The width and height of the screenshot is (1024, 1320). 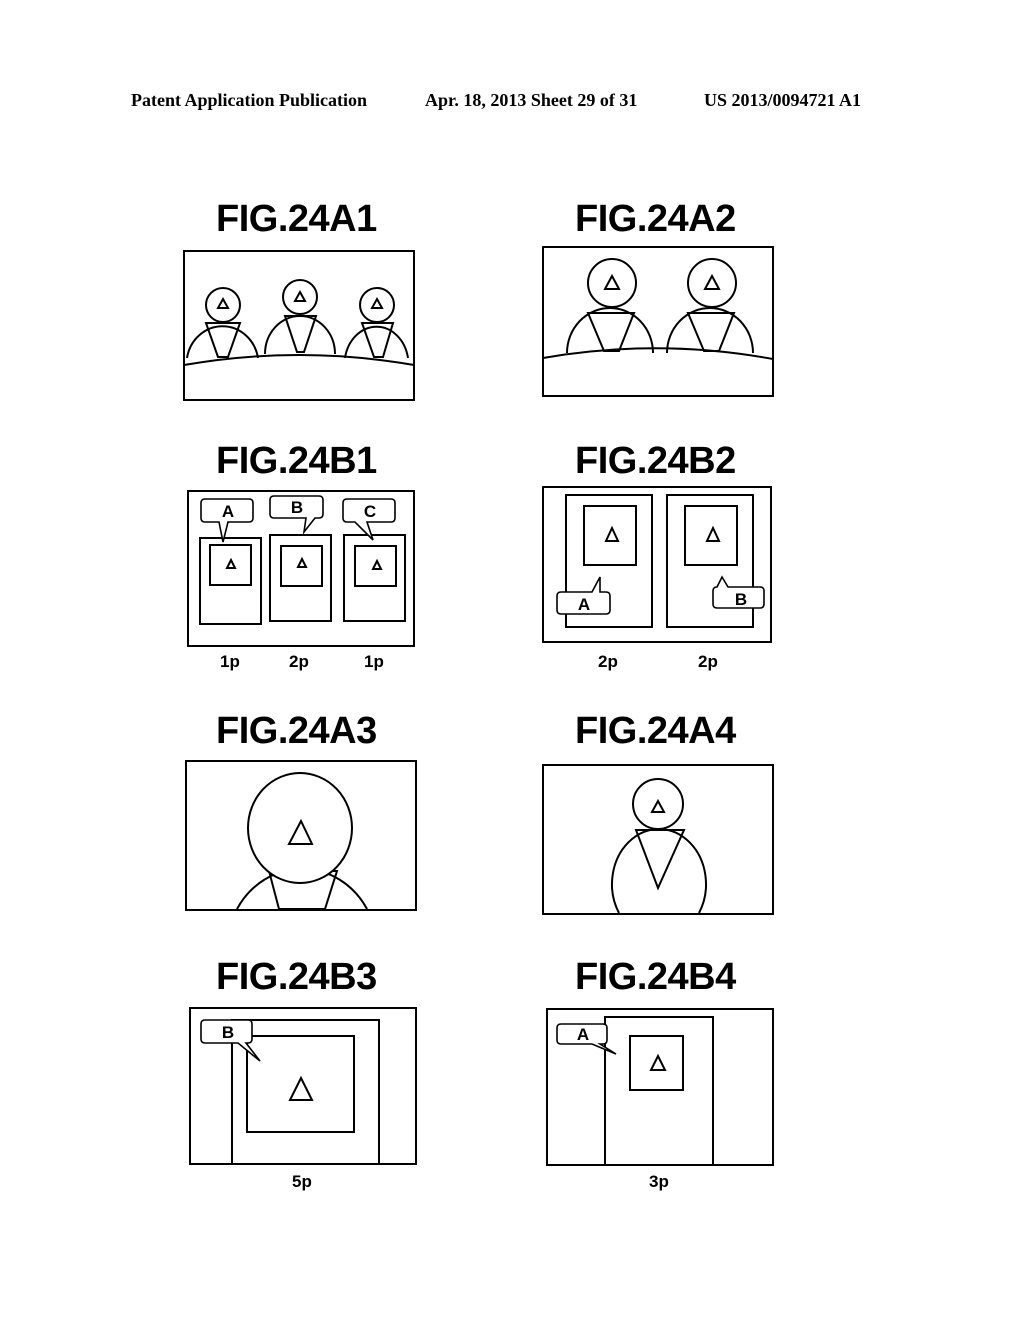 I want to click on patent-number: US 2013/0094721 A1, so click(x=783, y=100).